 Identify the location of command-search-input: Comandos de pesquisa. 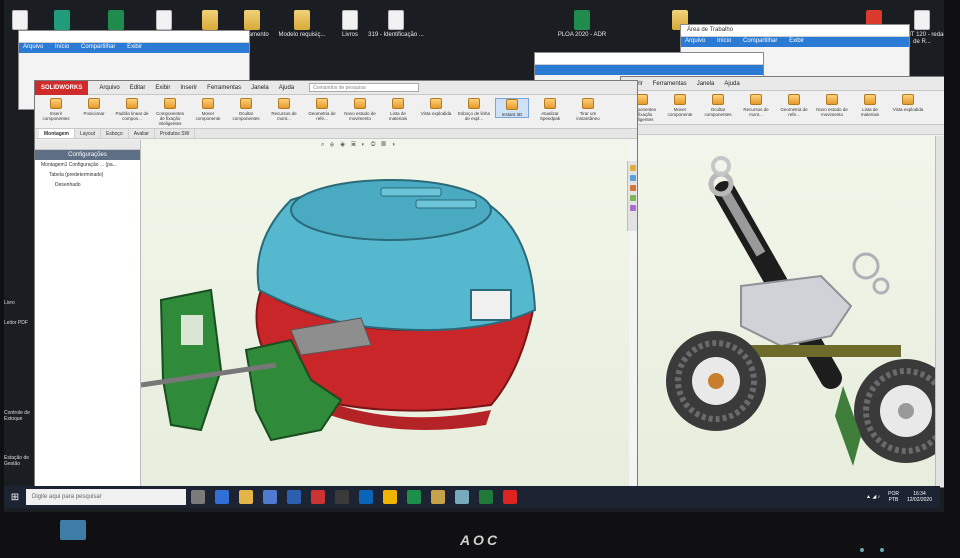
(364, 87).